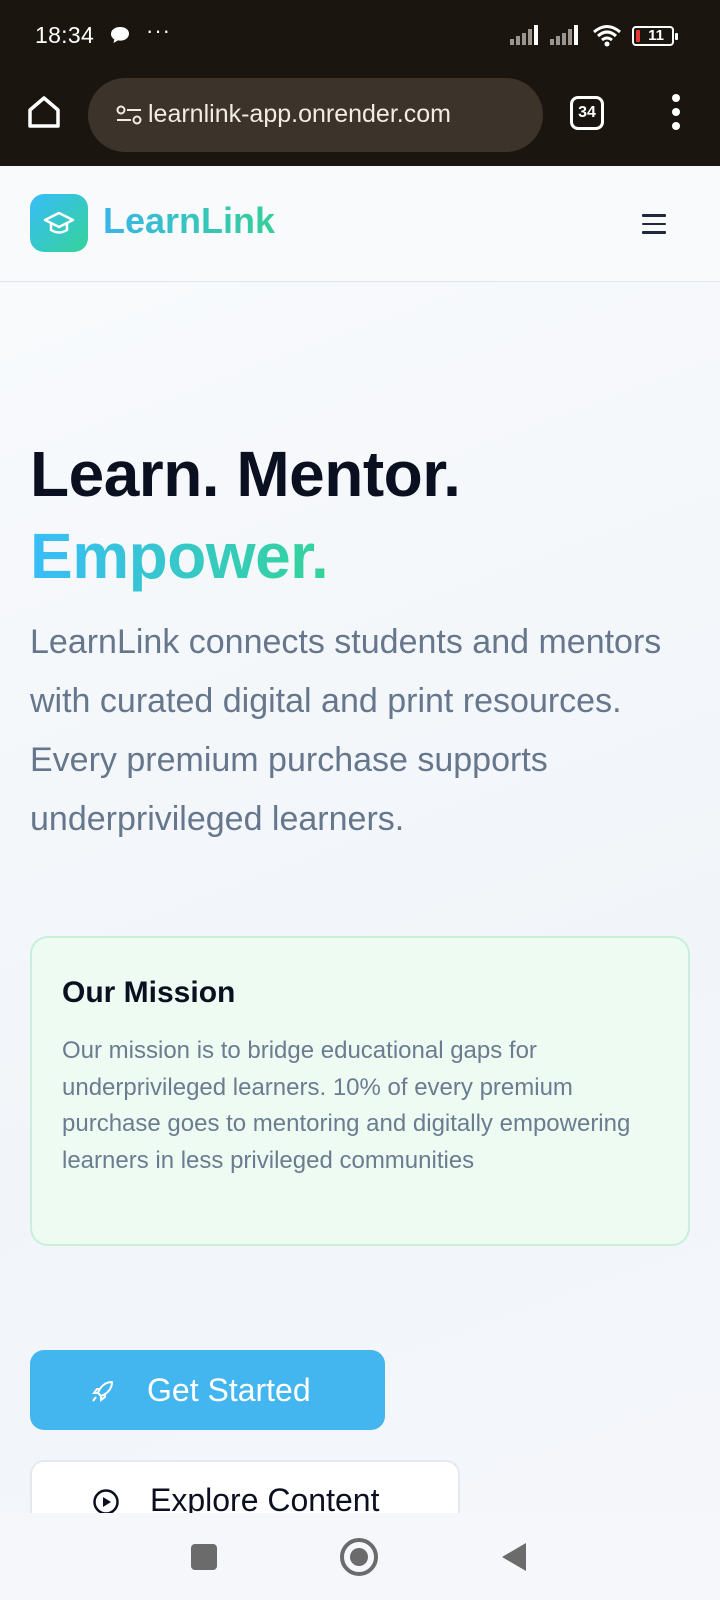 This screenshot has height=1600, width=720. What do you see at coordinates (587, 113) in the screenshot?
I see `tab-switcher-button: 34` at bounding box center [587, 113].